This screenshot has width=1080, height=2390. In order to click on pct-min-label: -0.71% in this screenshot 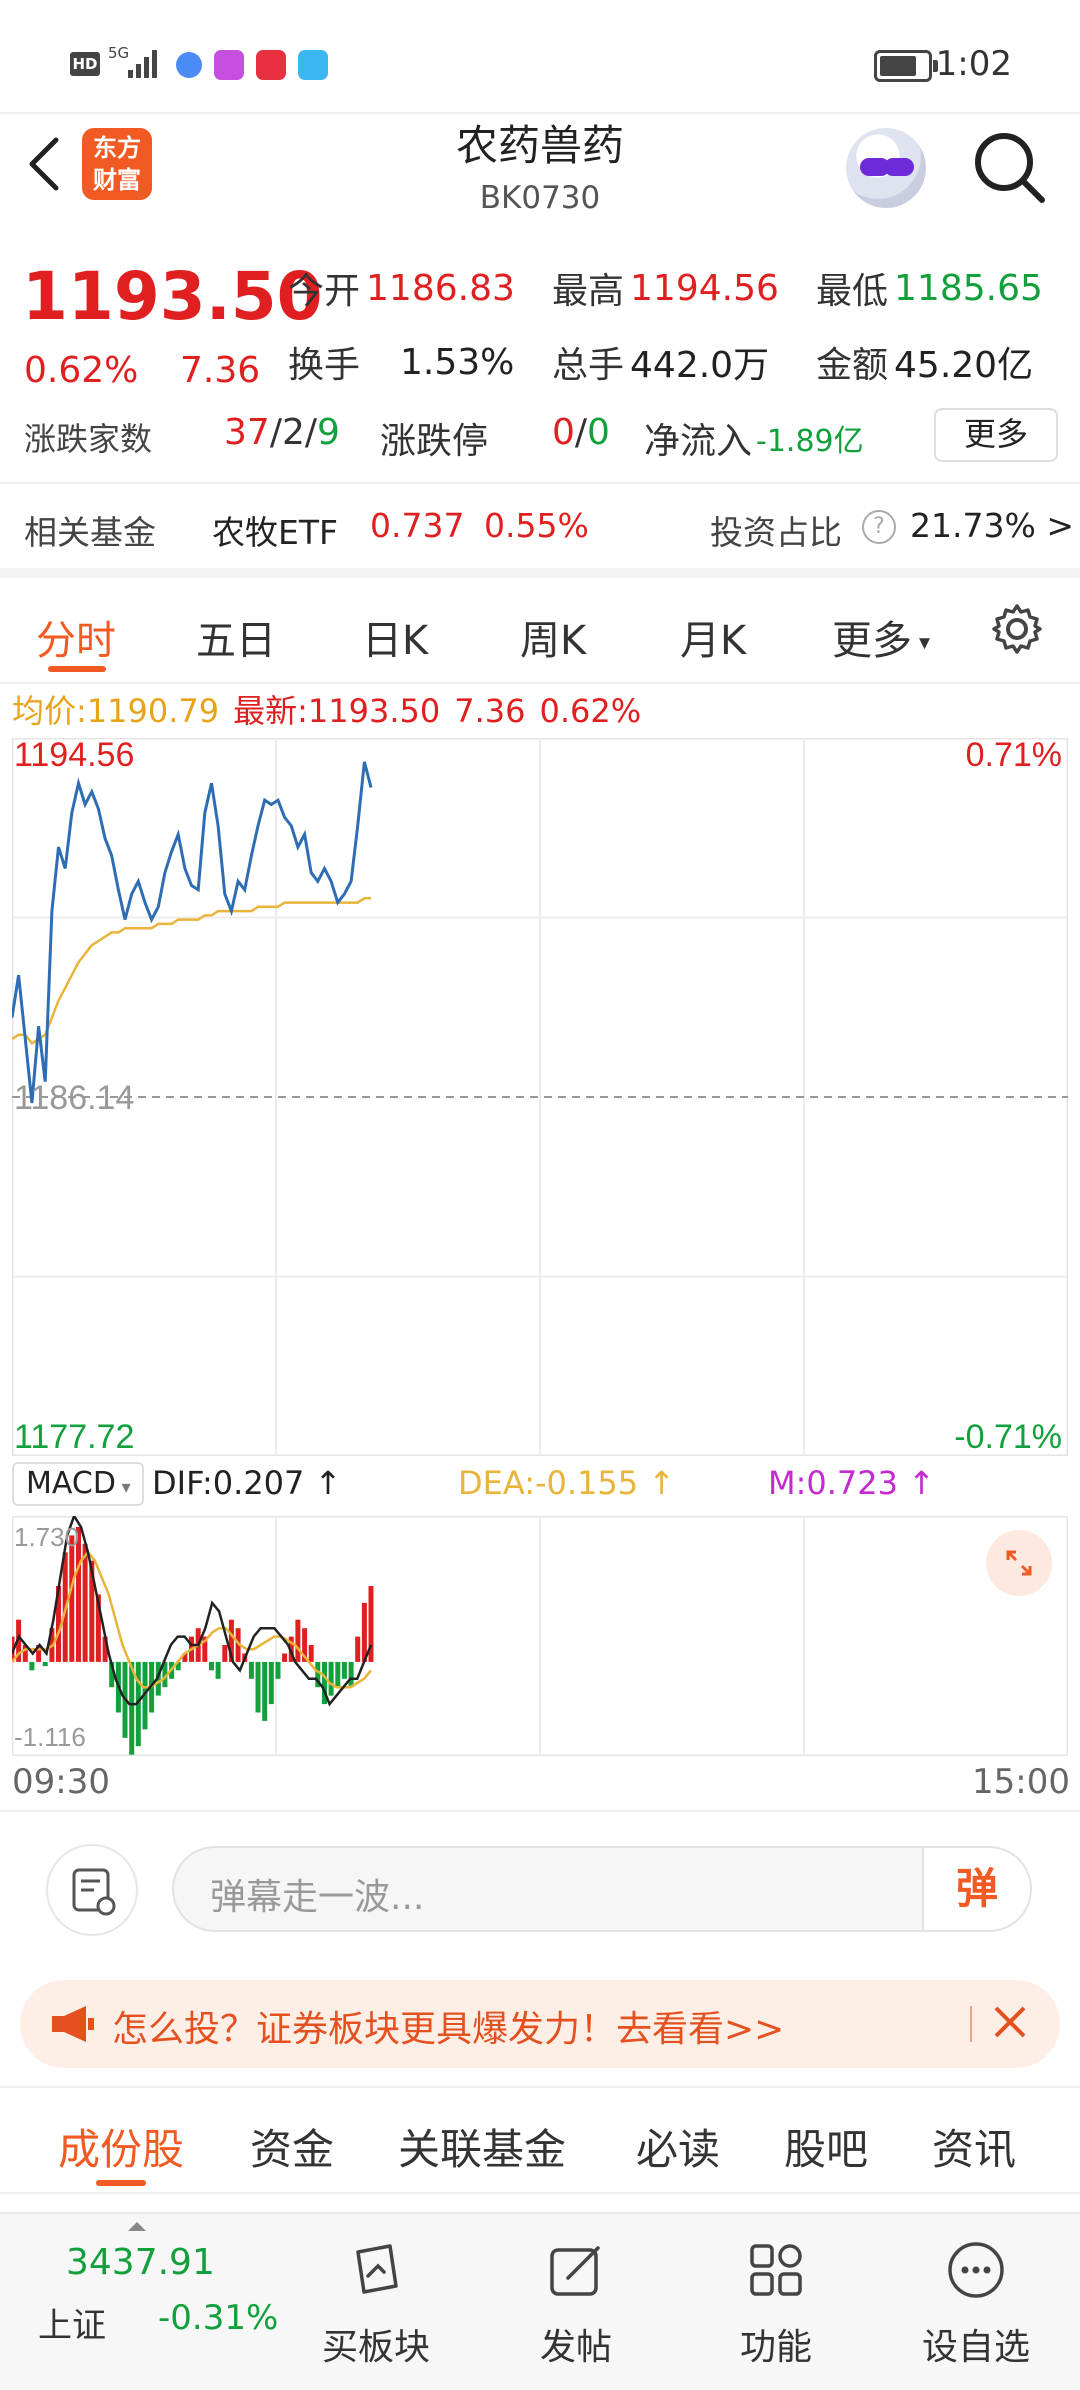, I will do `click(1008, 1437)`.